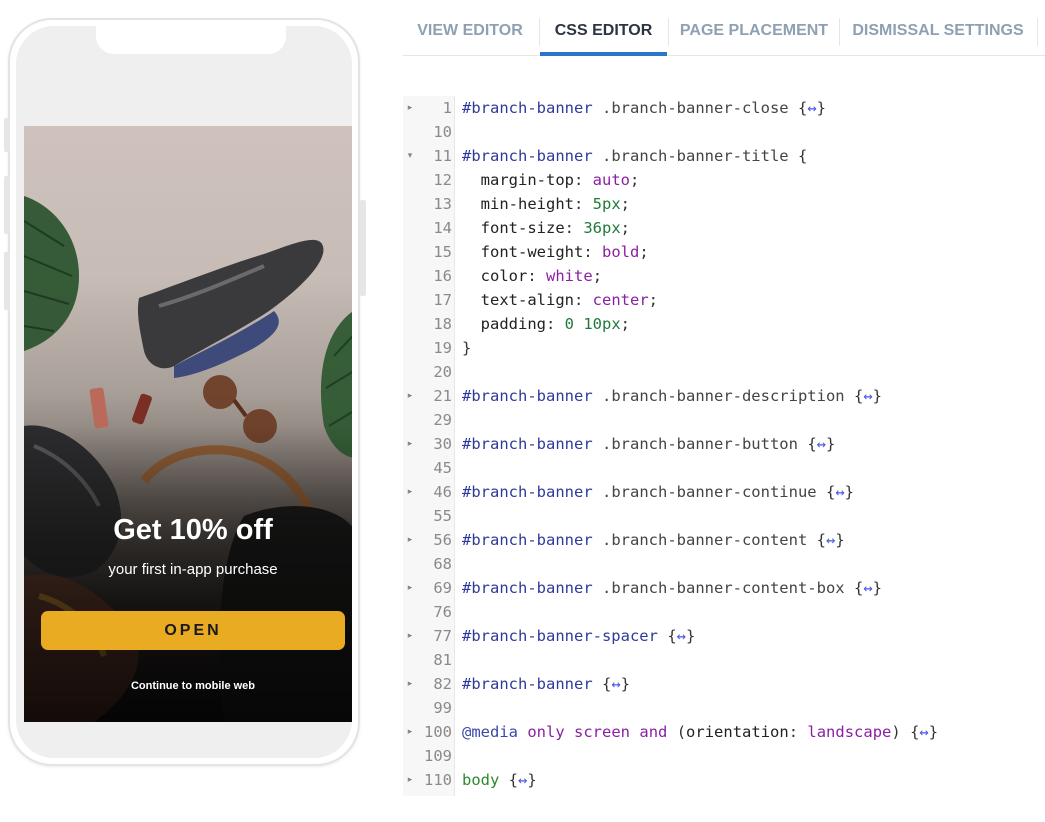  I want to click on code-line: ▸ 77 #branch-banner-spacer {↔}, so click(724, 636).